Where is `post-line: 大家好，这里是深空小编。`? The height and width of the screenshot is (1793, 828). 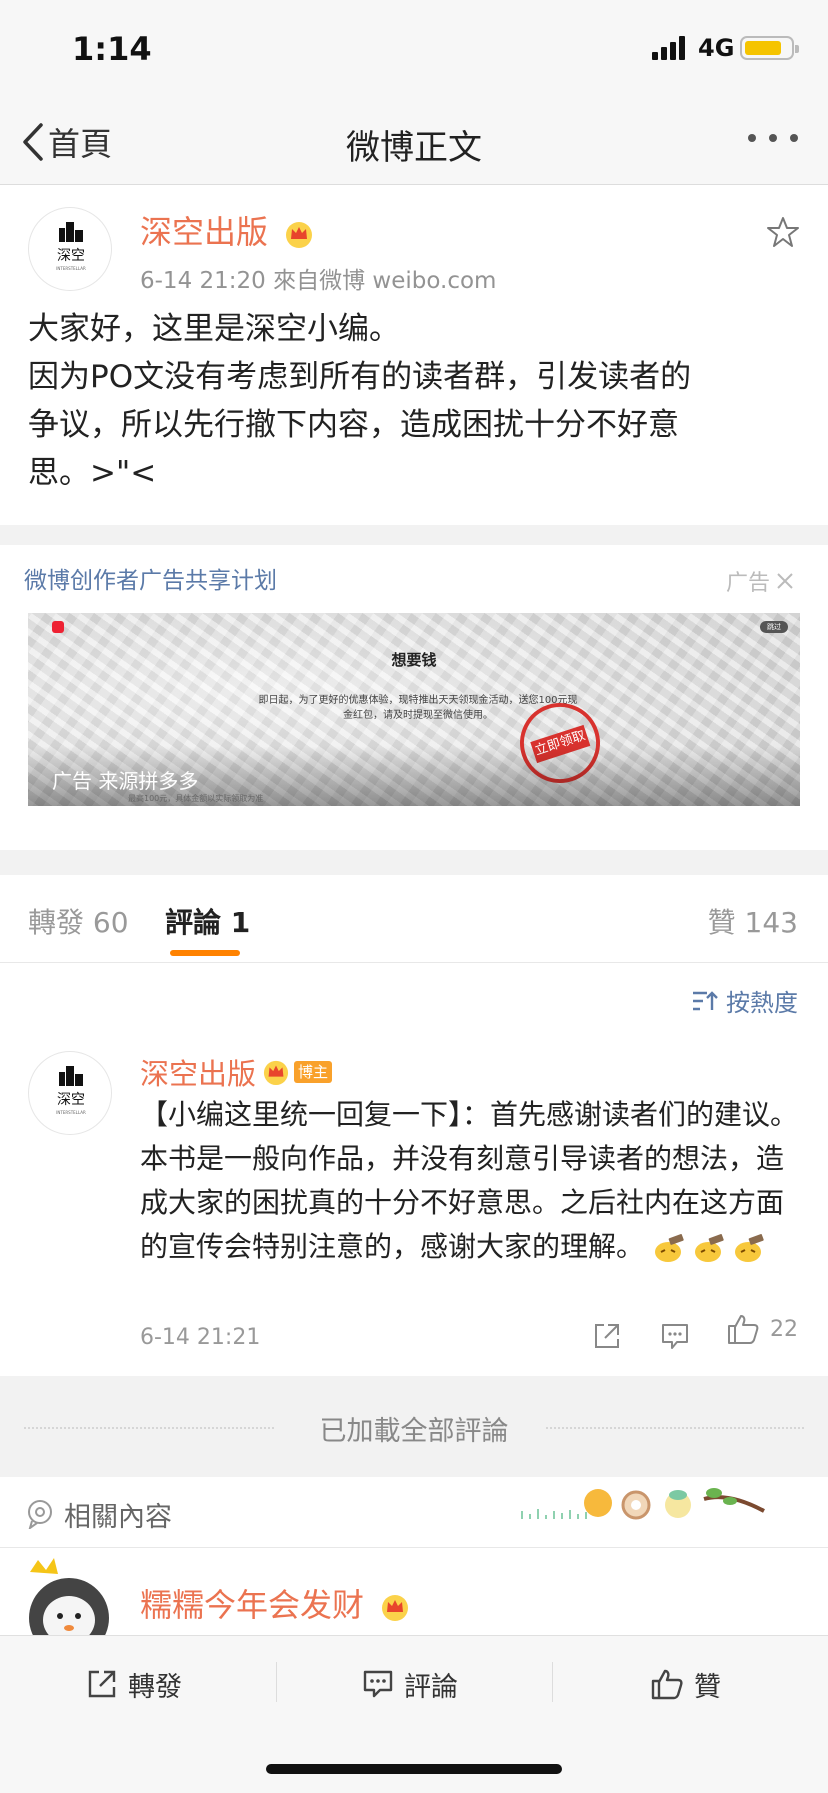
post-line: 大家好，这里是深空小编。 is located at coordinates (214, 329).